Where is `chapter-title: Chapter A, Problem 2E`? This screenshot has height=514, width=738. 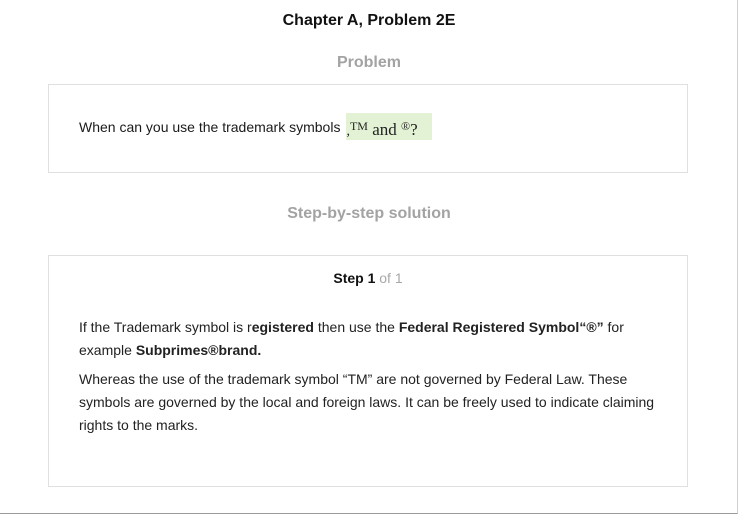 chapter-title: Chapter A, Problem 2E is located at coordinates (369, 20).